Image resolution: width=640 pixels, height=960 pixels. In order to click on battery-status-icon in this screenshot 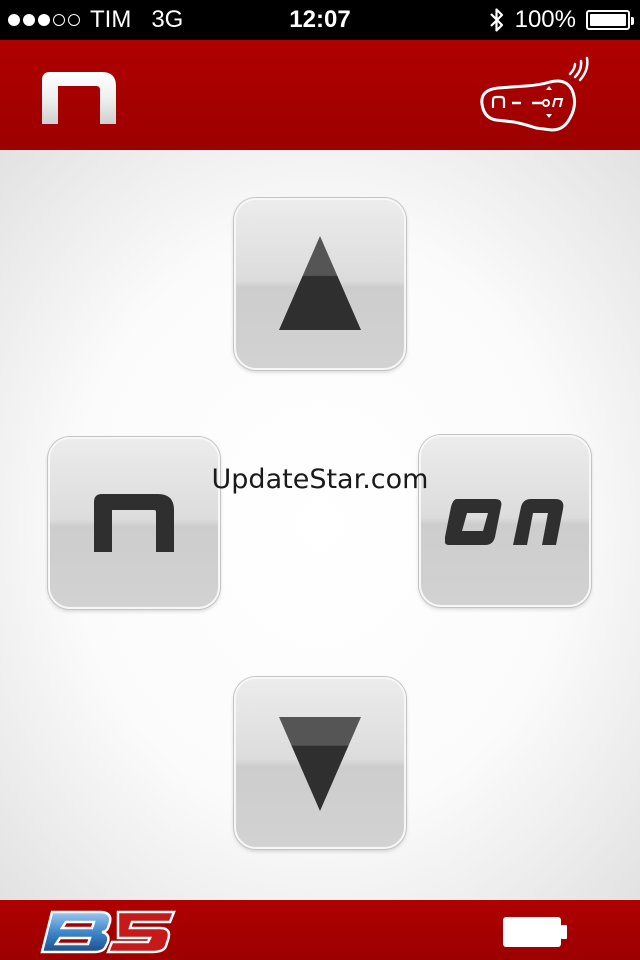, I will do `click(610, 20)`.